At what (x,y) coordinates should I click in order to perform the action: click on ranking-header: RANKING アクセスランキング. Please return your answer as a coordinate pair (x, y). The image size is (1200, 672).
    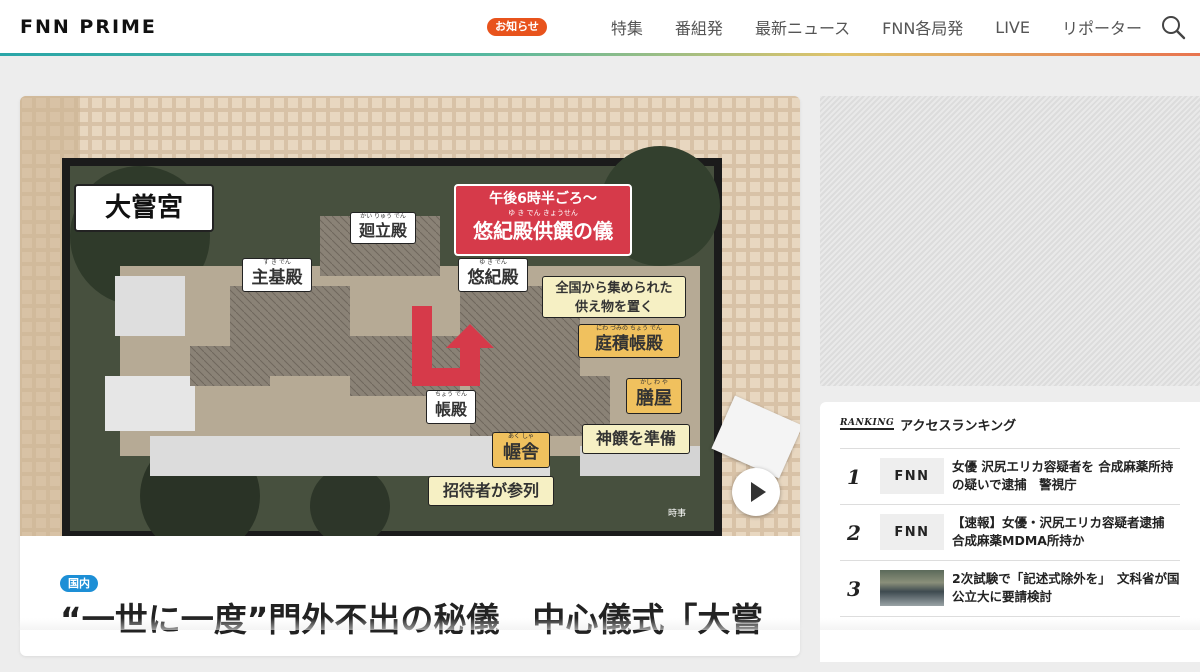
    Looking at the image, I should click on (928, 425).